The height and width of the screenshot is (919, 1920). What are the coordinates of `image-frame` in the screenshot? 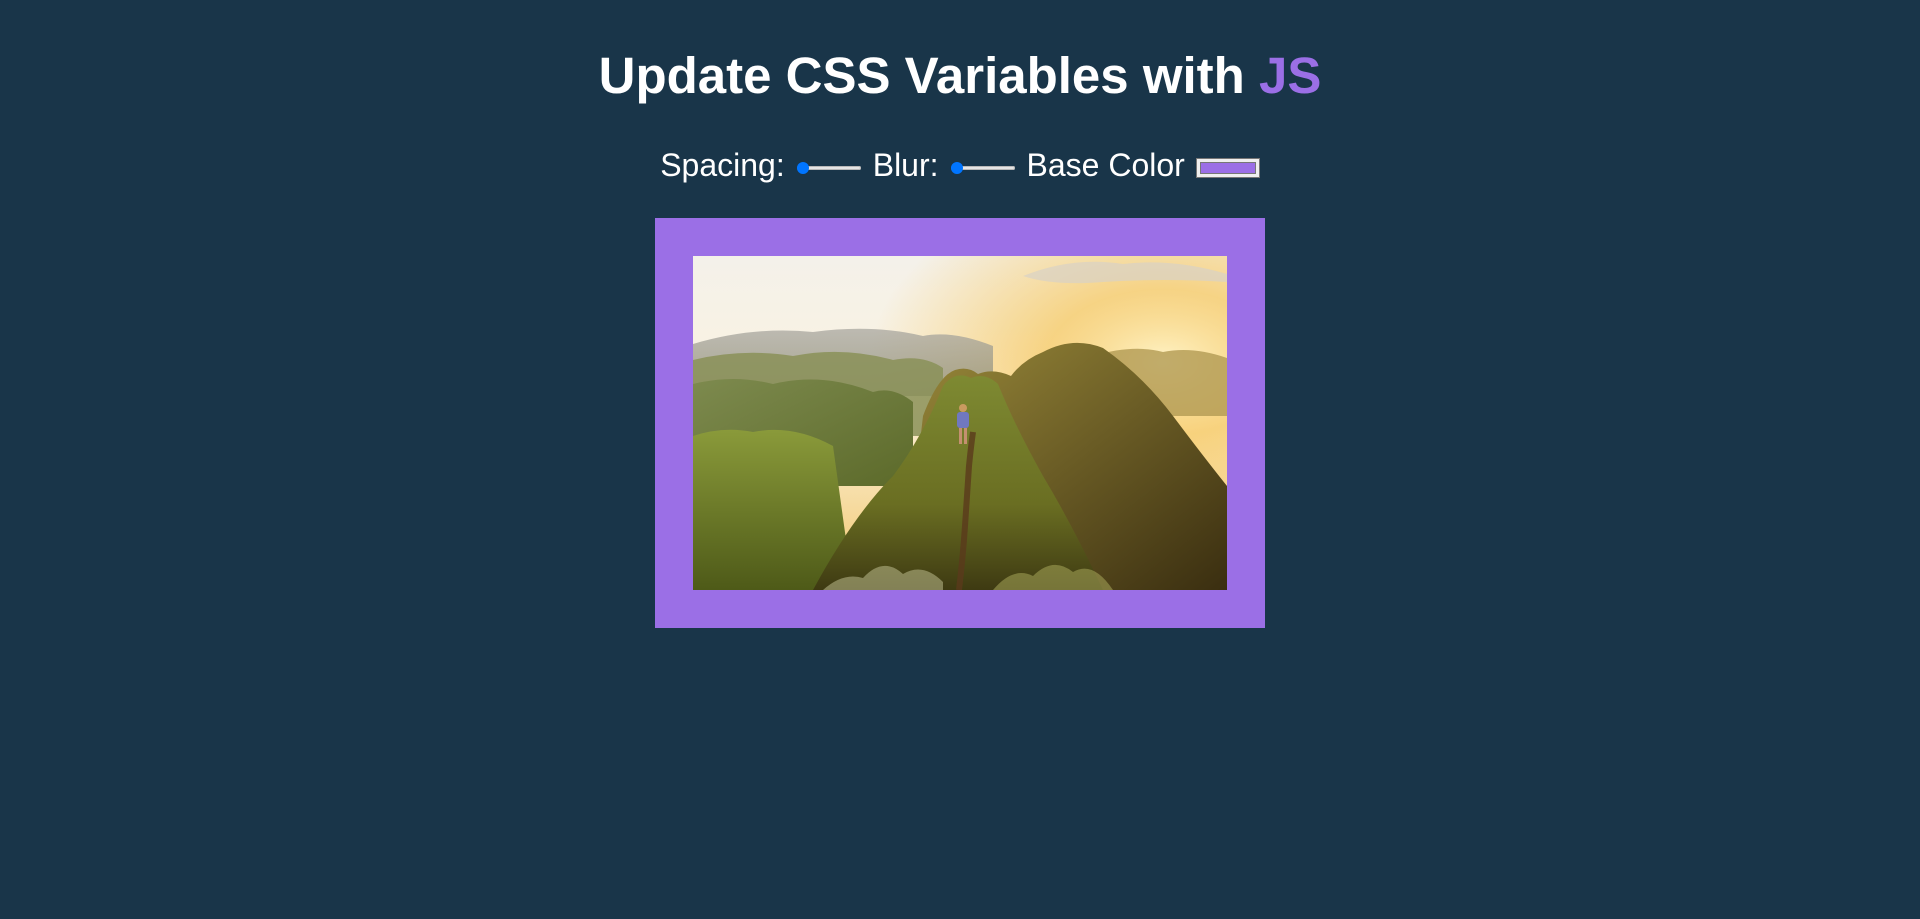 It's located at (960, 423).